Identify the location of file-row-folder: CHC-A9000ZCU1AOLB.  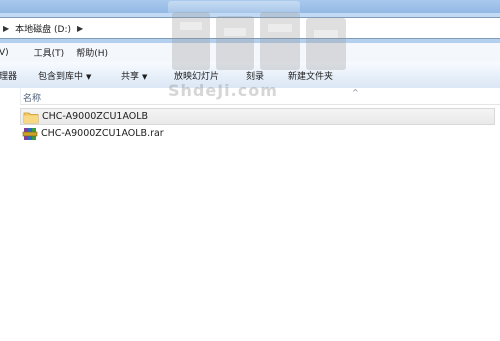
(257, 116).